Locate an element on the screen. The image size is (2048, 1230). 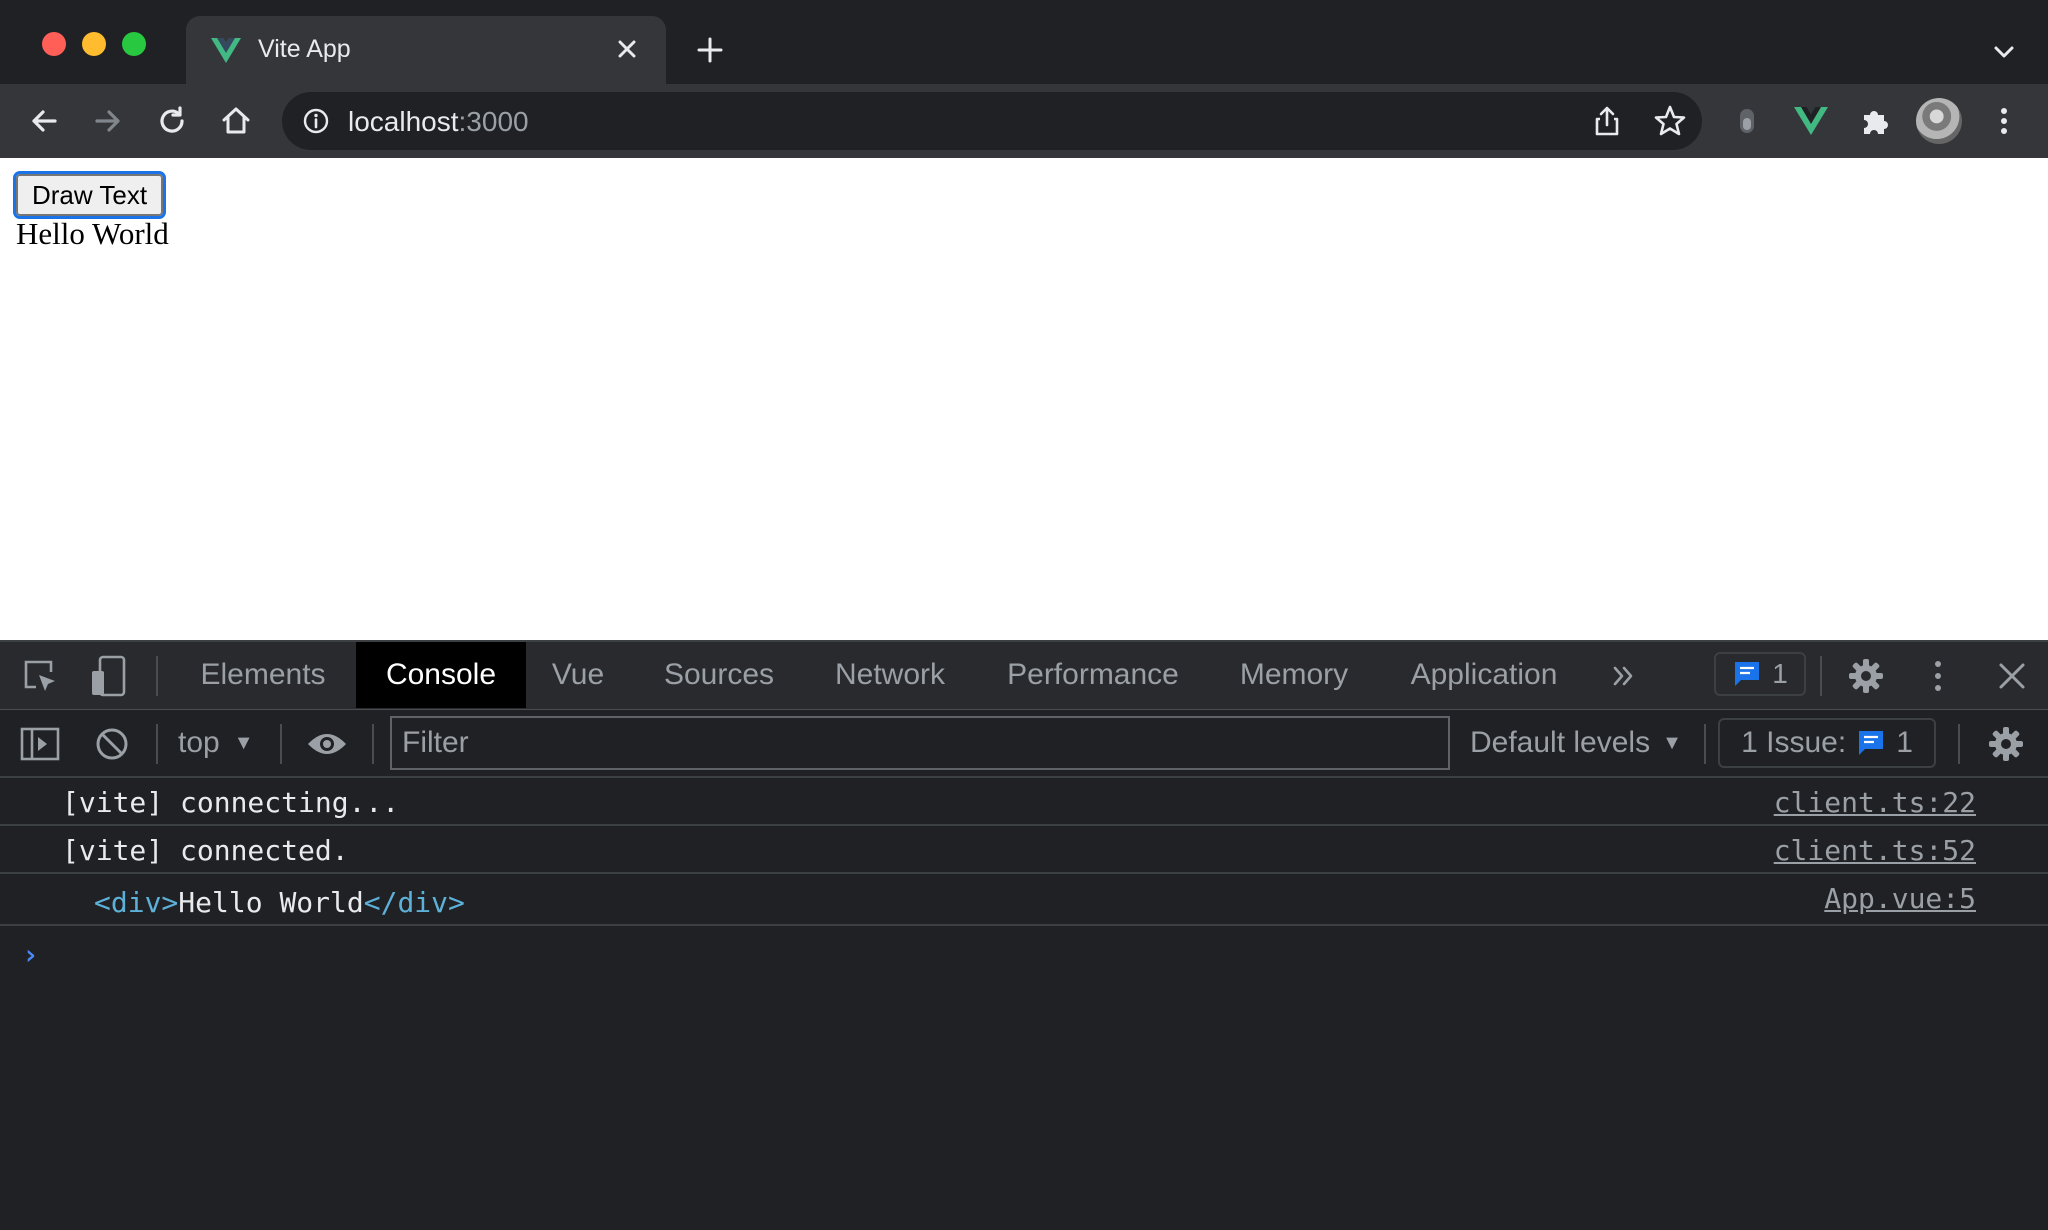
window-minimize-button is located at coordinates (94, 44).